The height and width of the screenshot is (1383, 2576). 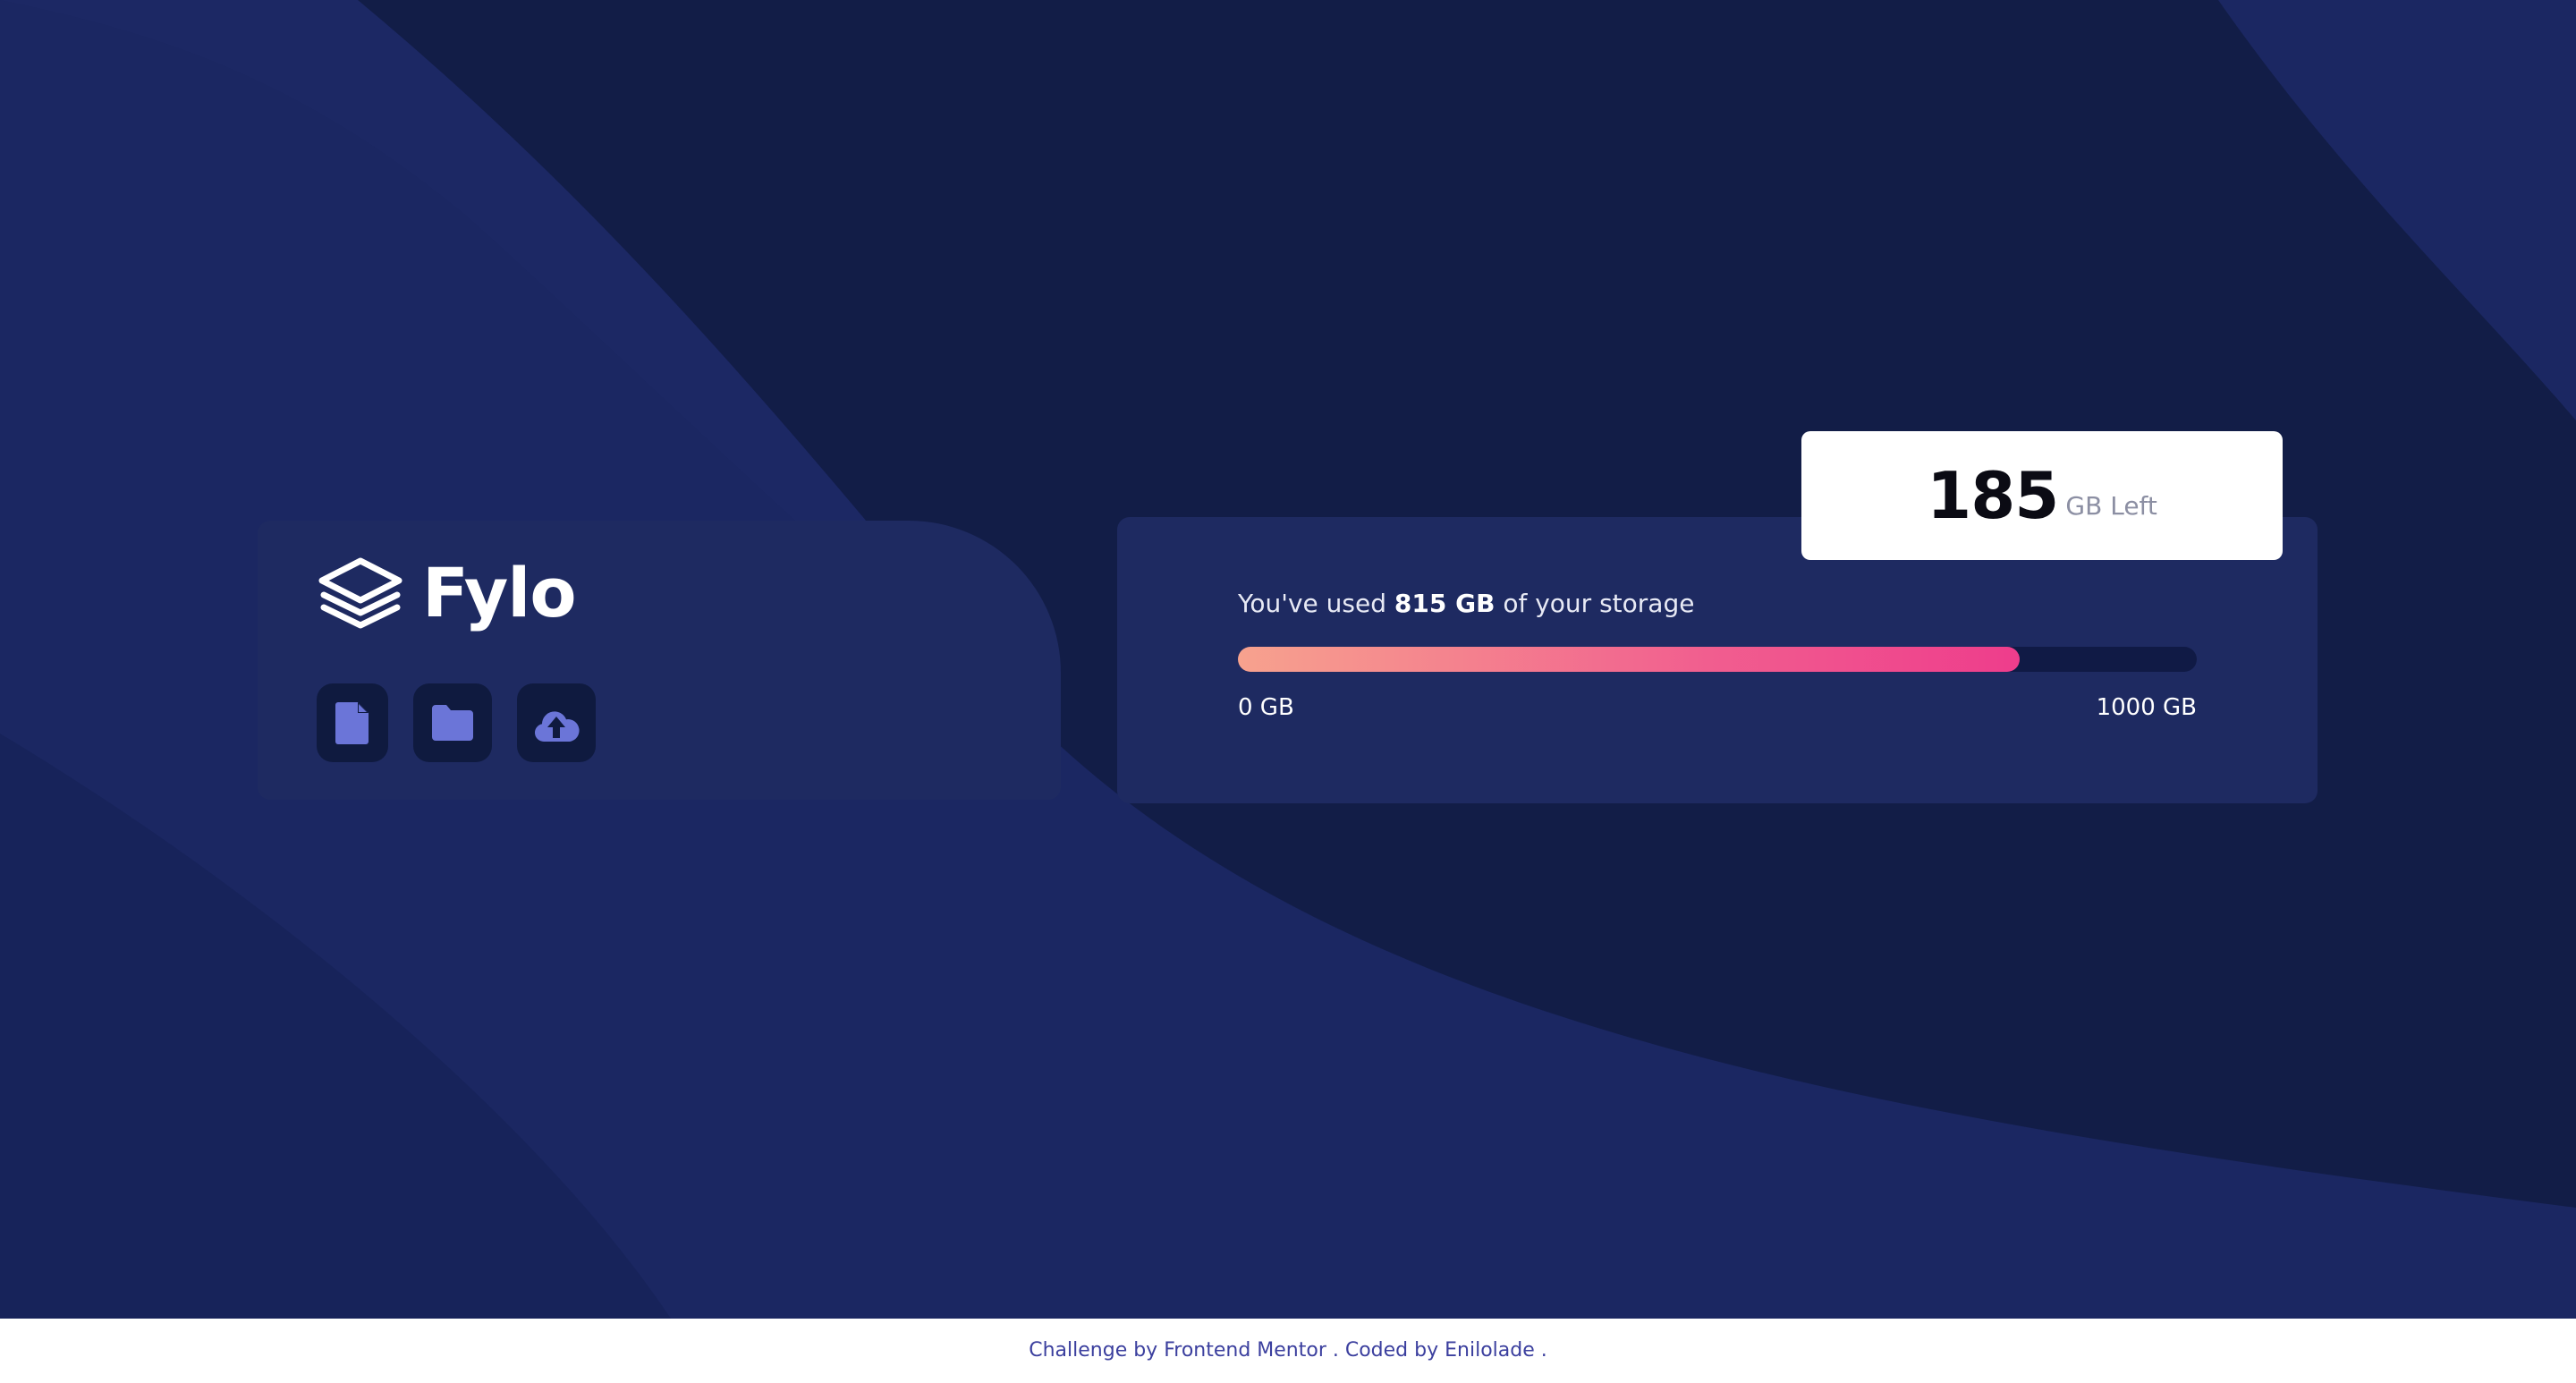 I want to click on footer-suffix: ., so click(x=1540, y=1350).